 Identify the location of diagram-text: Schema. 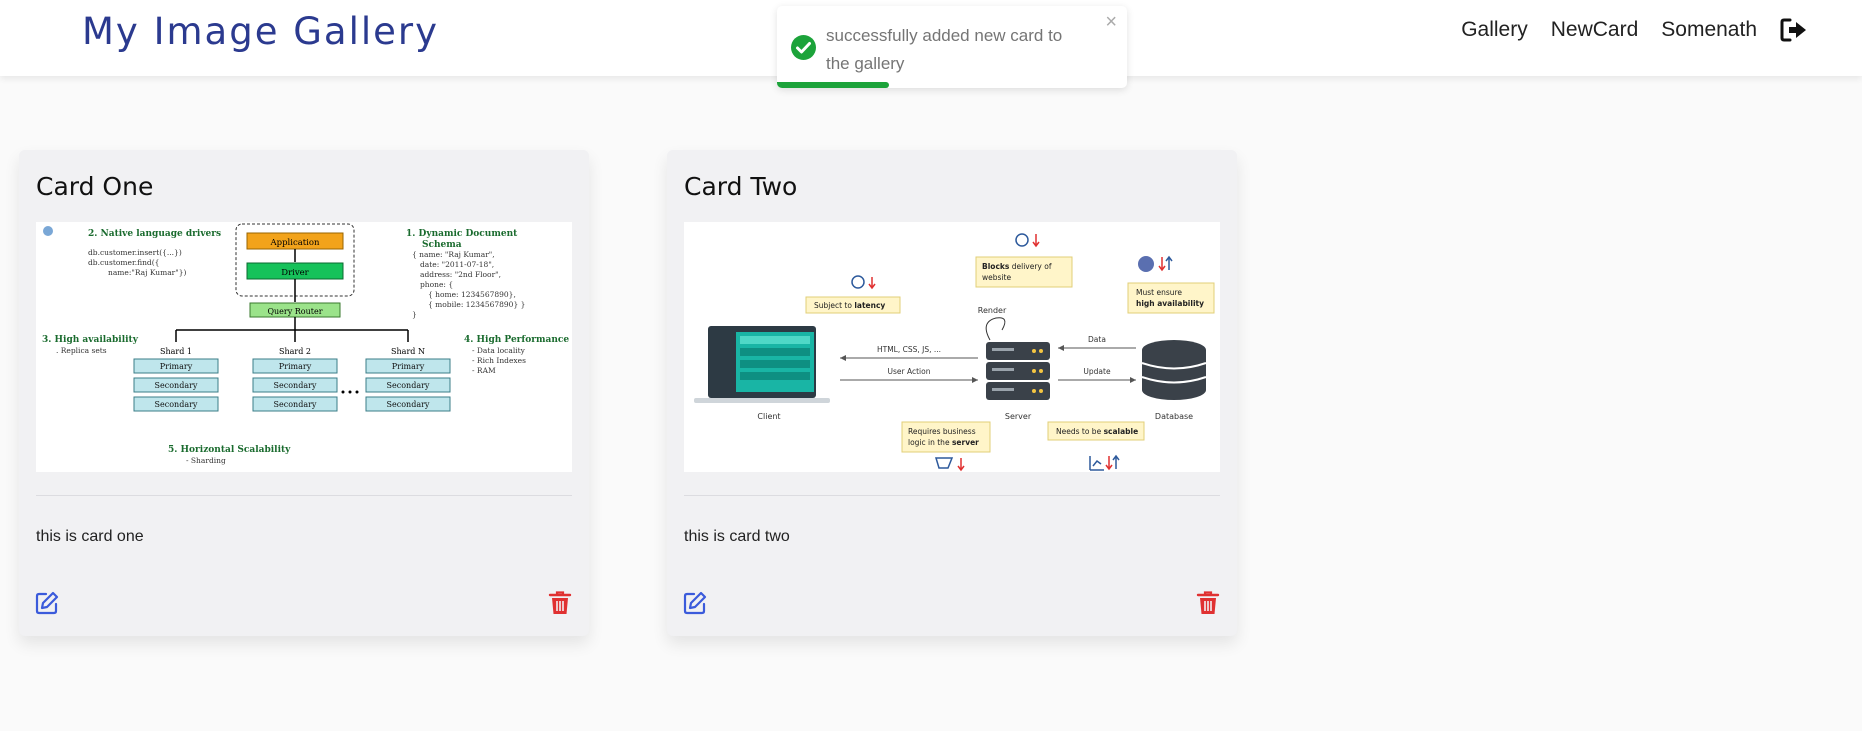
(442, 245).